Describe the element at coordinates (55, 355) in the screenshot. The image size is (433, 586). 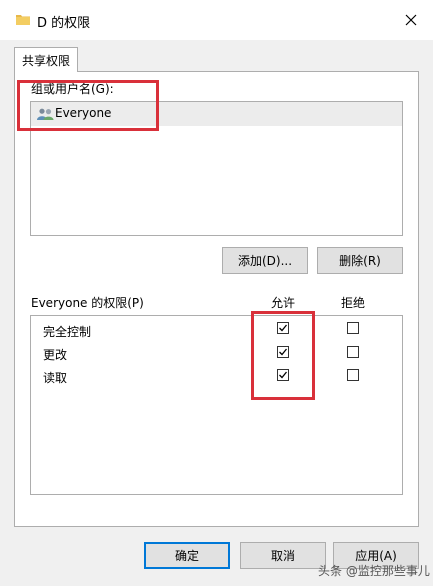
I see `permission-name: 更改` at that location.